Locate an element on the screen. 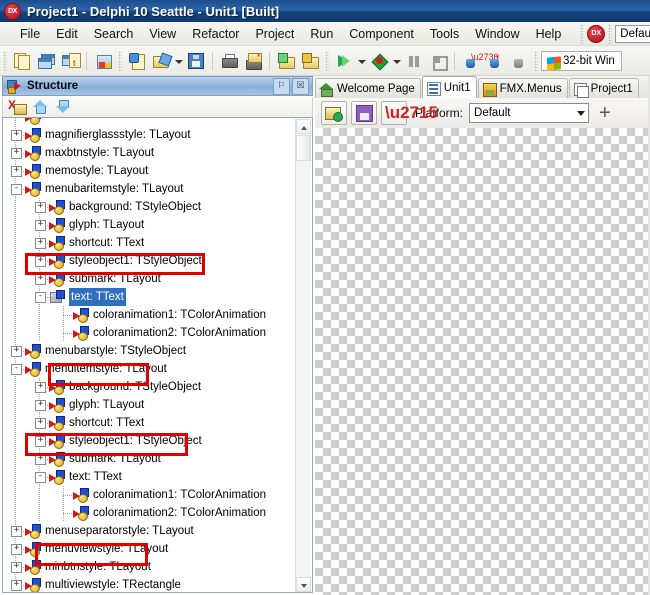  tab-welcome-page: Welcome Page is located at coordinates (368, 88).